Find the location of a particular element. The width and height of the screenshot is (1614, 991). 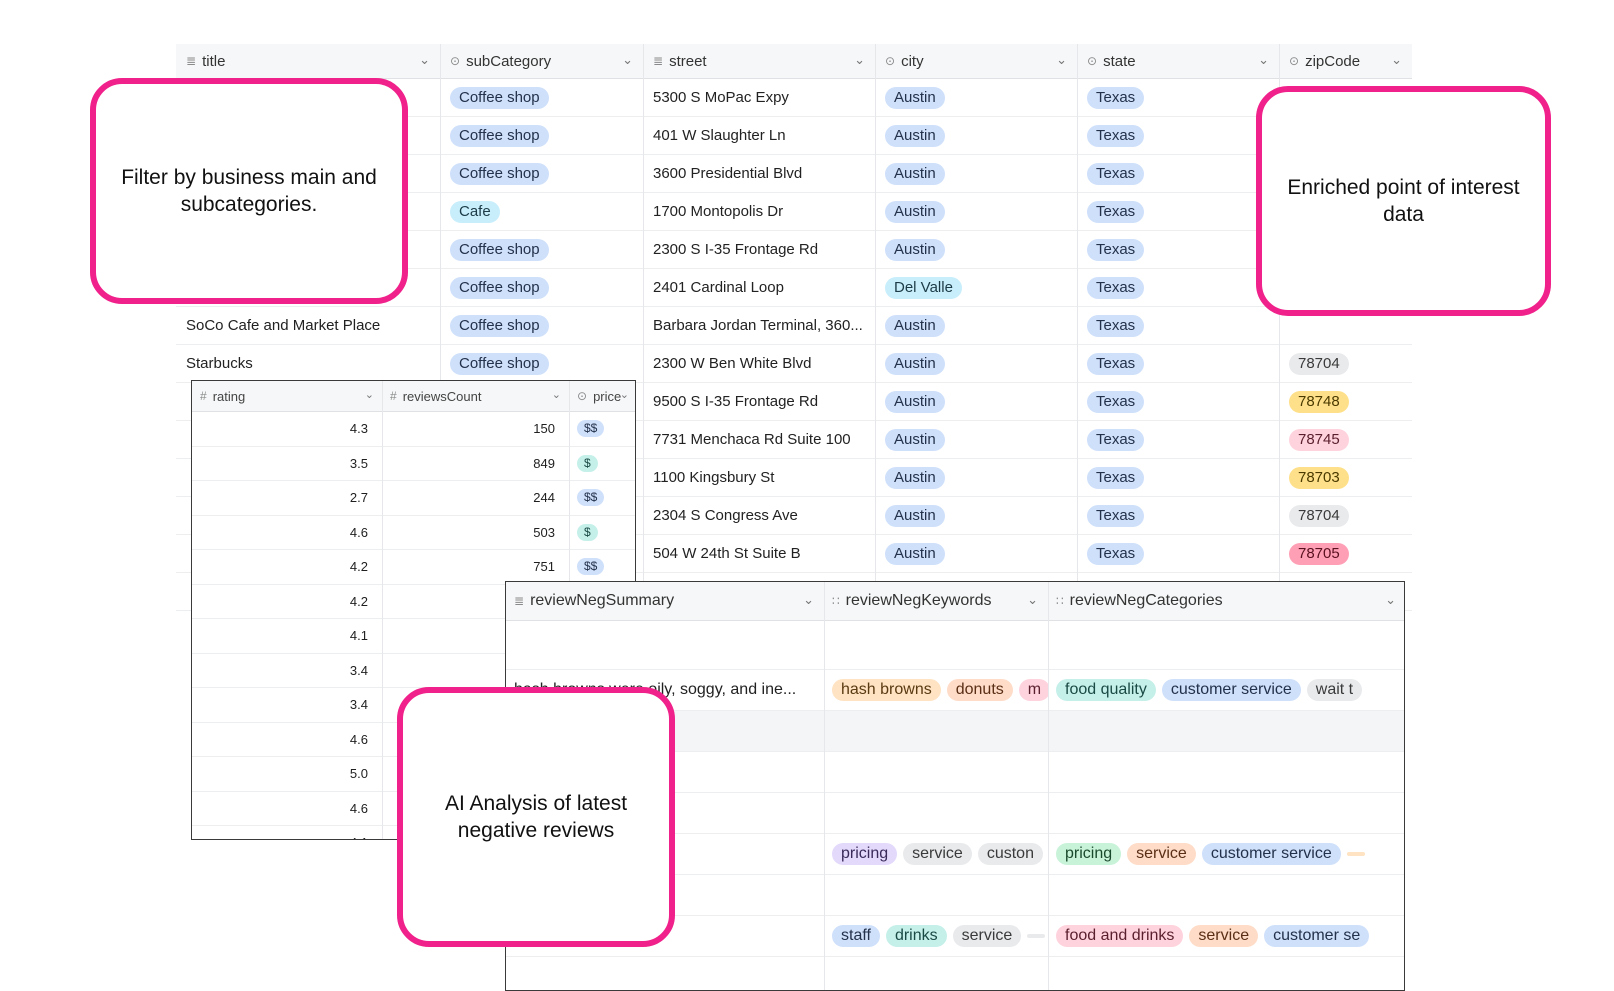

cell-street: 401 W Slaughter Ln is located at coordinates (759, 135).